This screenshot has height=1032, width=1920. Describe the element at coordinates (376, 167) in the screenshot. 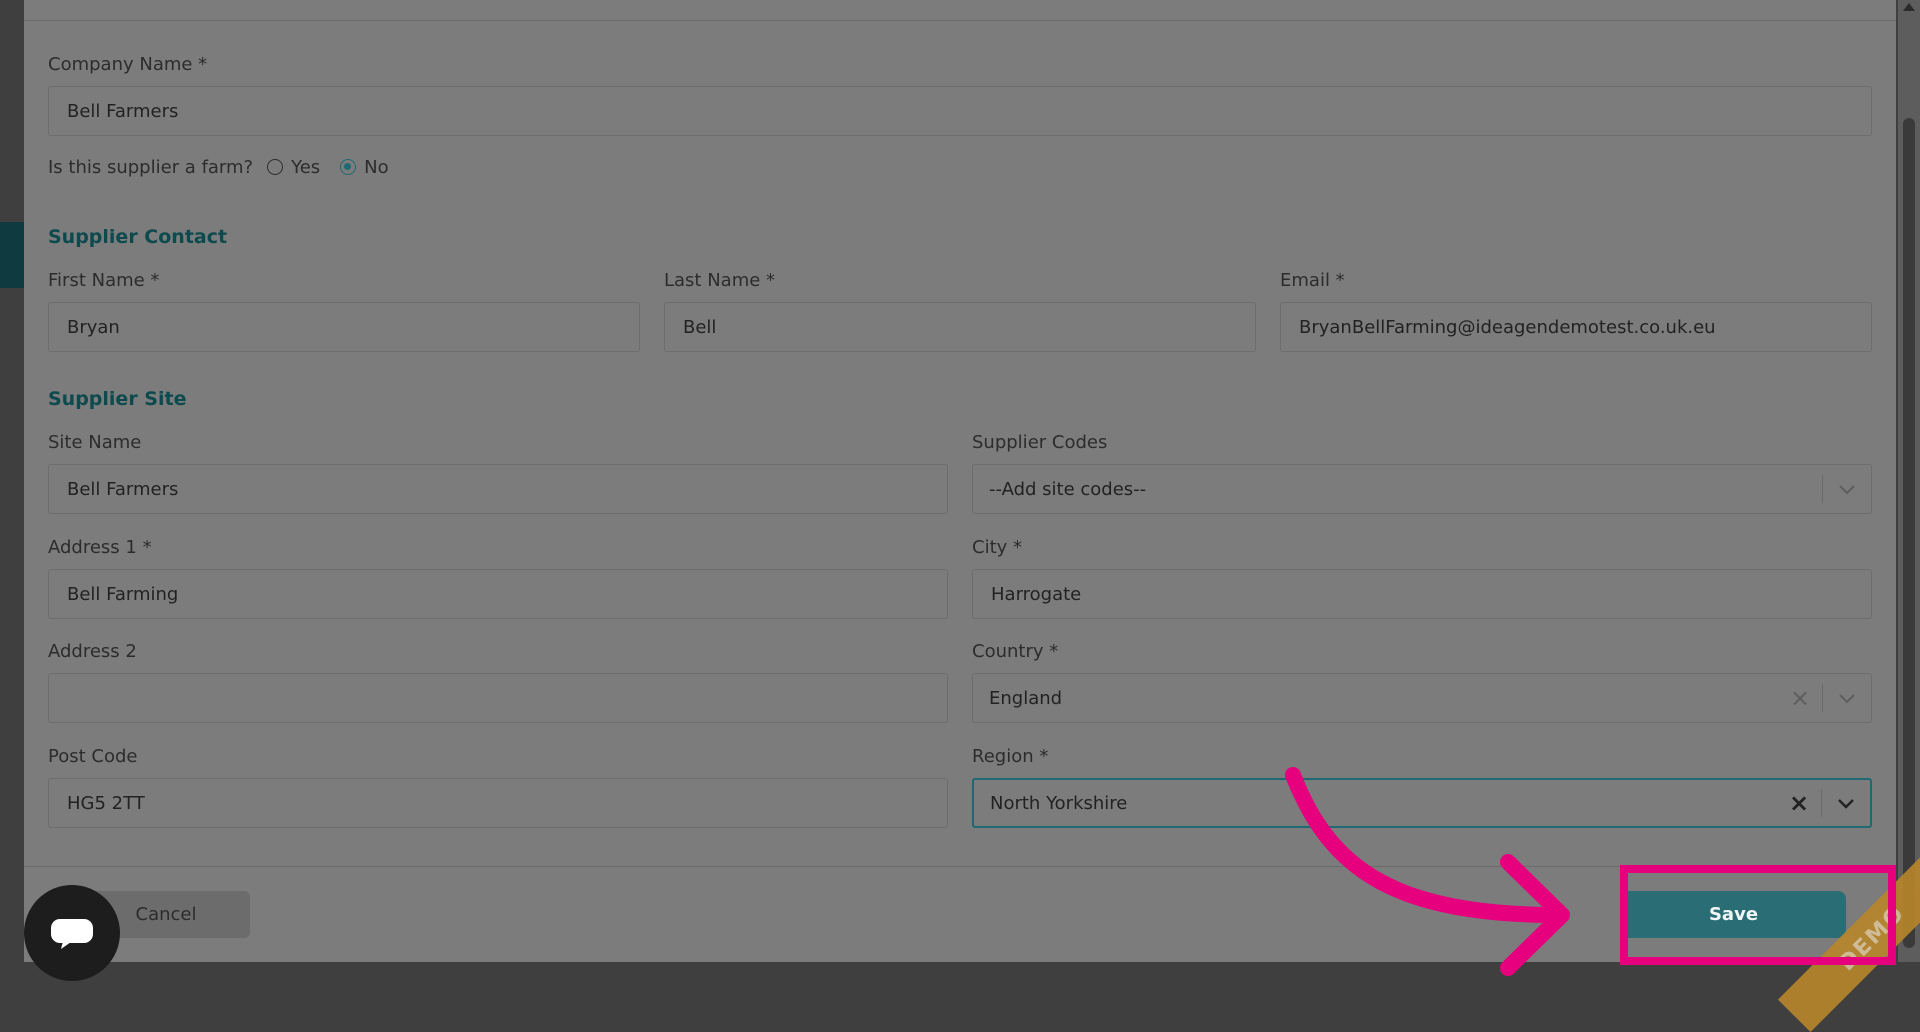

I see `farm-no-label: No` at that location.